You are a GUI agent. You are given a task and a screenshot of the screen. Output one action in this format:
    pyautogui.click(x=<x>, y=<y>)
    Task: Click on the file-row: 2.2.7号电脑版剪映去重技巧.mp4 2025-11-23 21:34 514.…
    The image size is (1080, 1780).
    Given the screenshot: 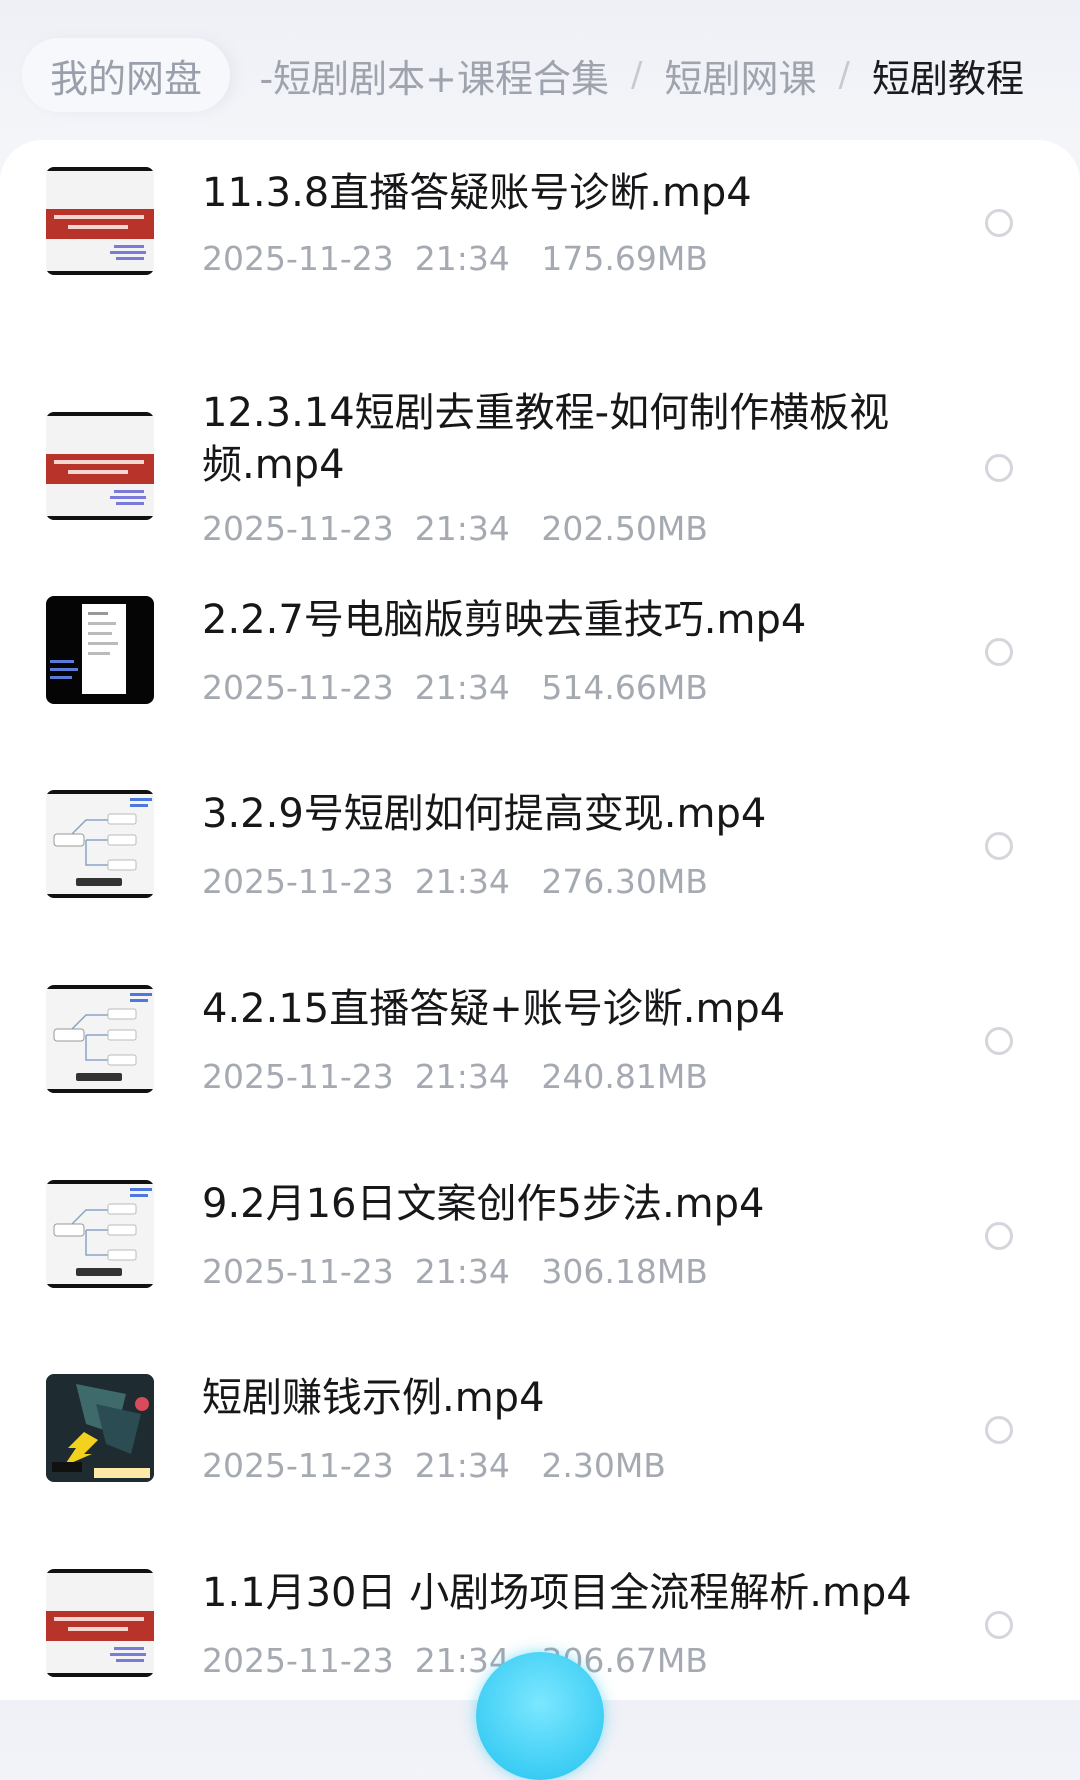 What is the action you would take?
    pyautogui.click(x=540, y=651)
    